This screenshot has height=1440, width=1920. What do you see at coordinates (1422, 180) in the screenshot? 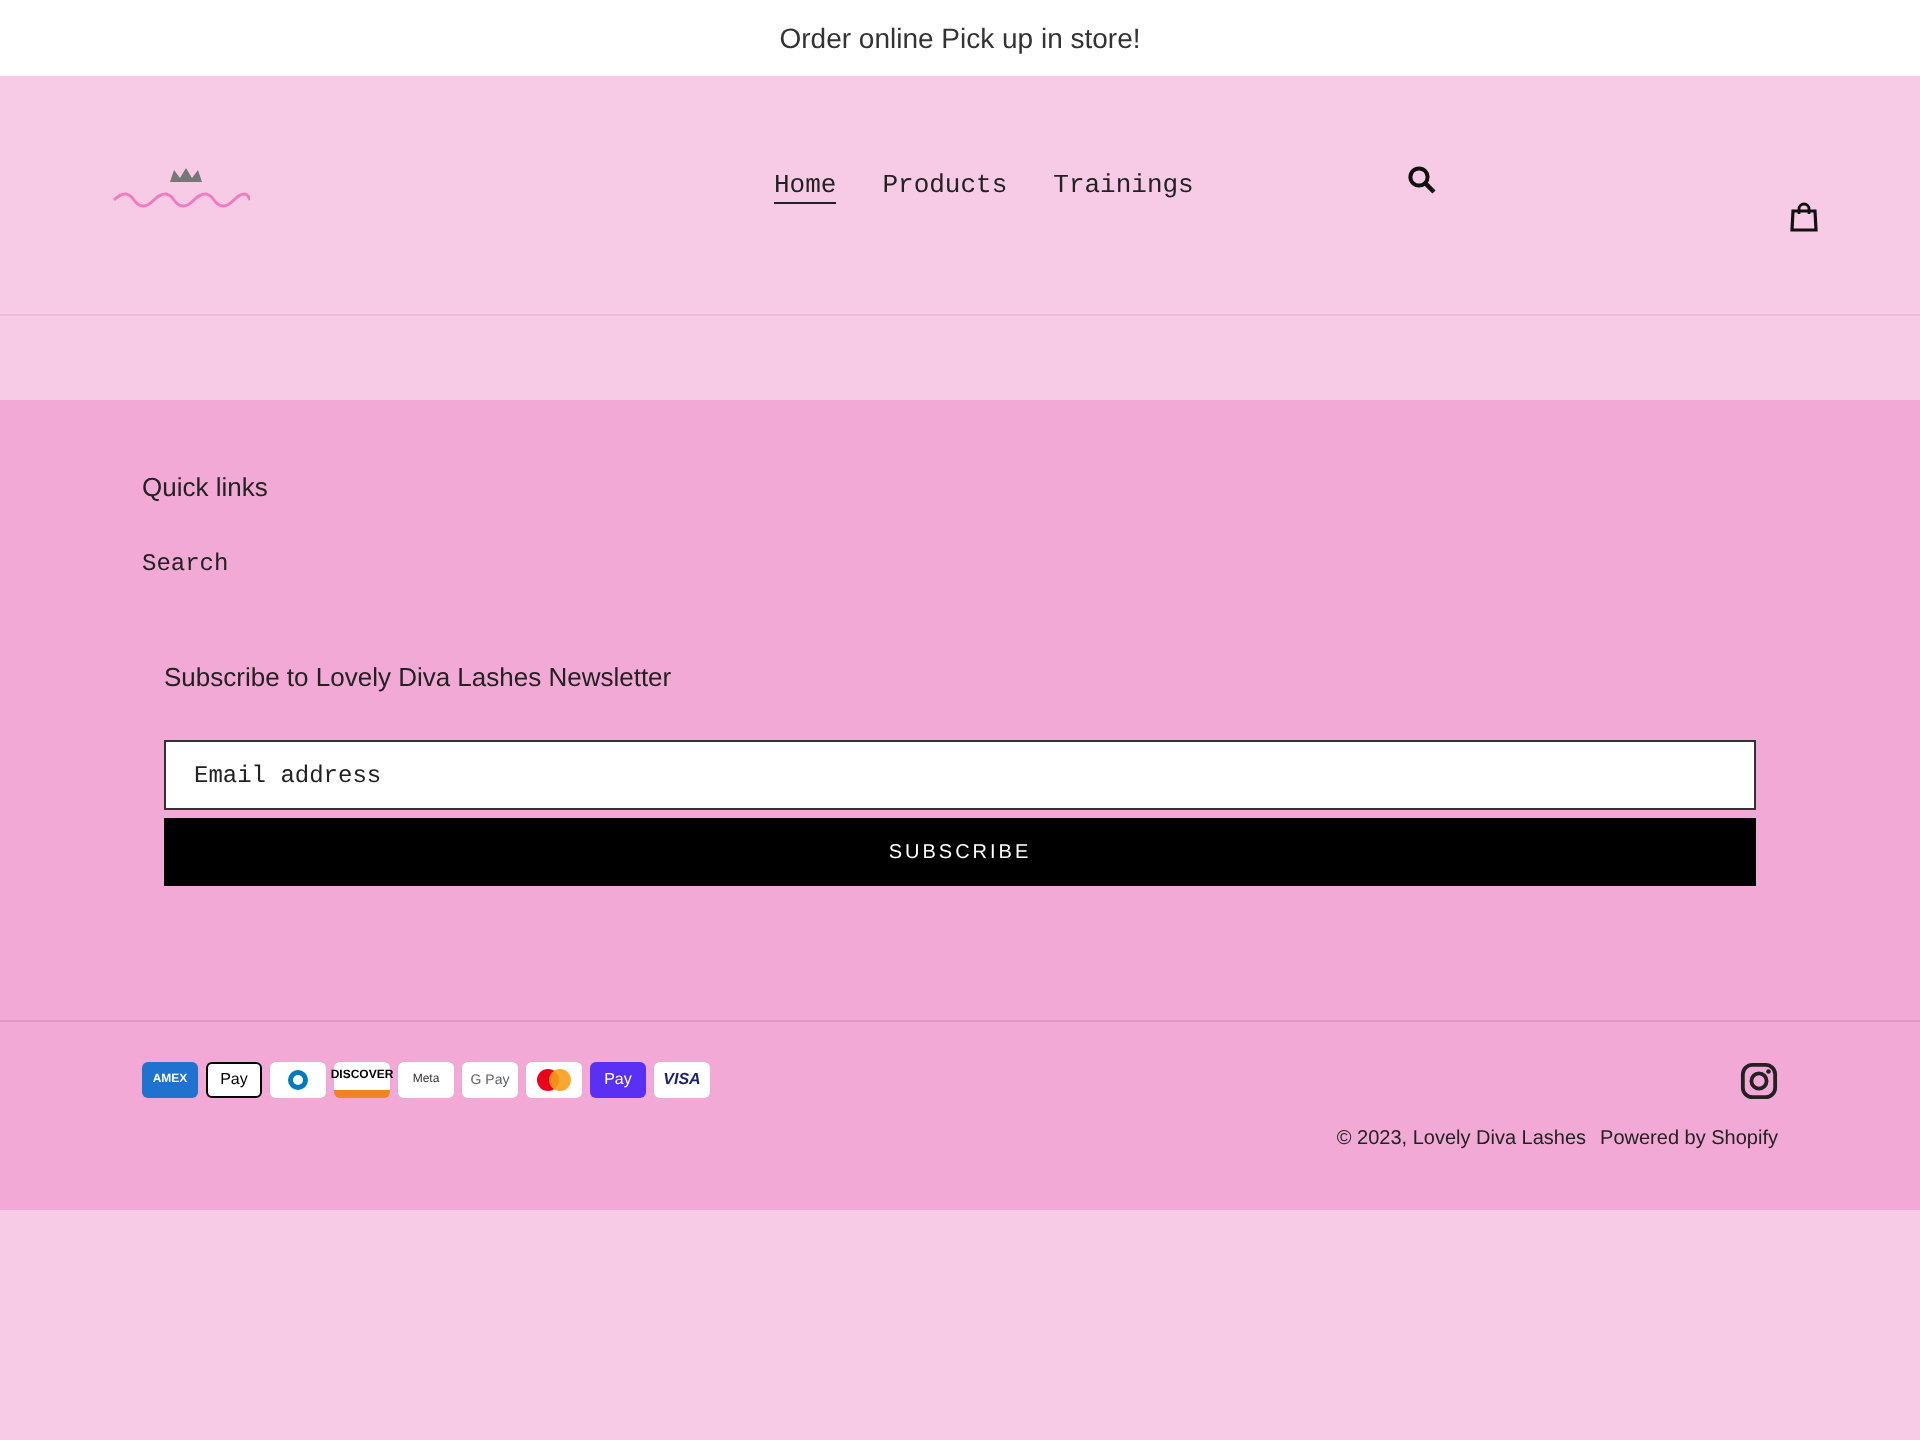
I see `search-icon` at bounding box center [1422, 180].